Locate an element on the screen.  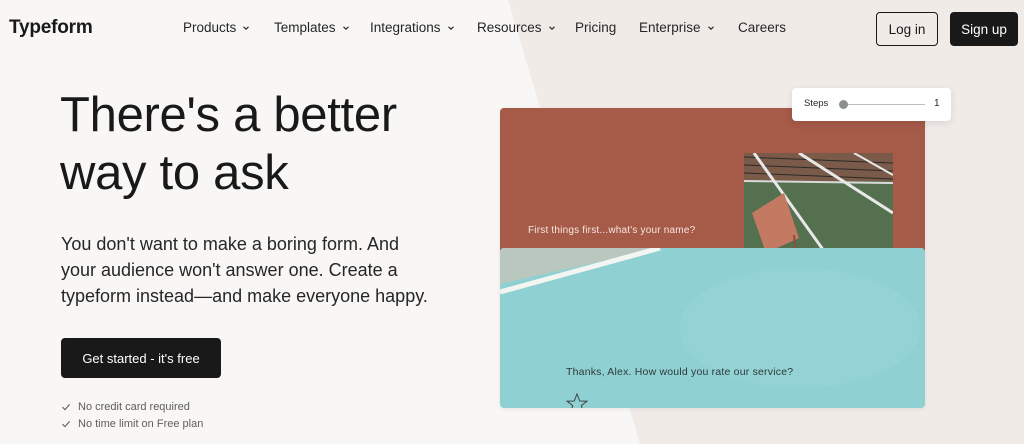
benefit-label: No time limit on Free plan is located at coordinates (141, 423).